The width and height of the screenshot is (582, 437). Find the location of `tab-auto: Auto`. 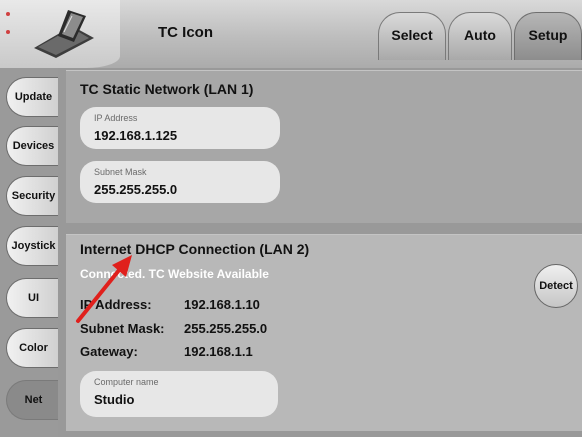

tab-auto: Auto is located at coordinates (480, 36).